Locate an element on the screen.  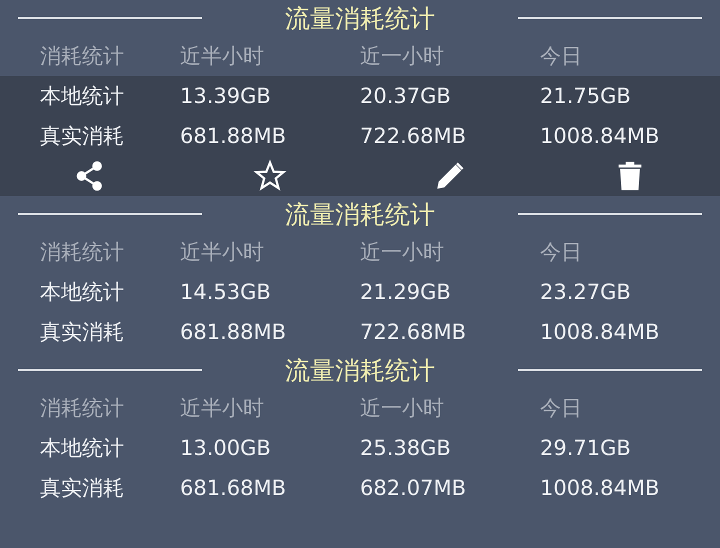
table-cell-text: 21.75GB is located at coordinates (586, 96).